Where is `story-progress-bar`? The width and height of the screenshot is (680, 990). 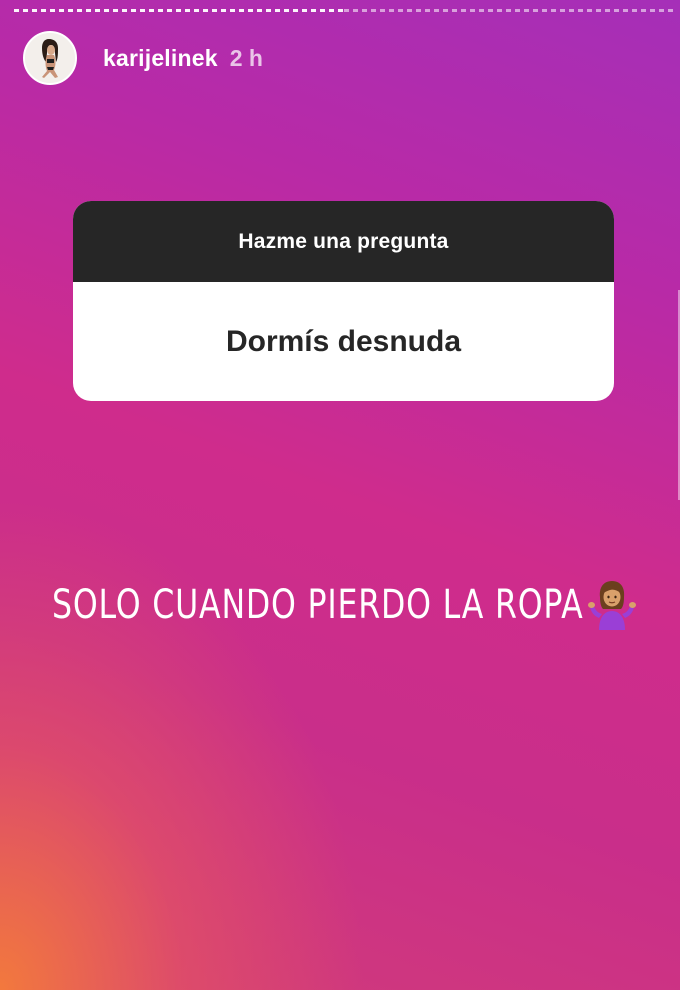
story-progress-bar is located at coordinates (344, 10).